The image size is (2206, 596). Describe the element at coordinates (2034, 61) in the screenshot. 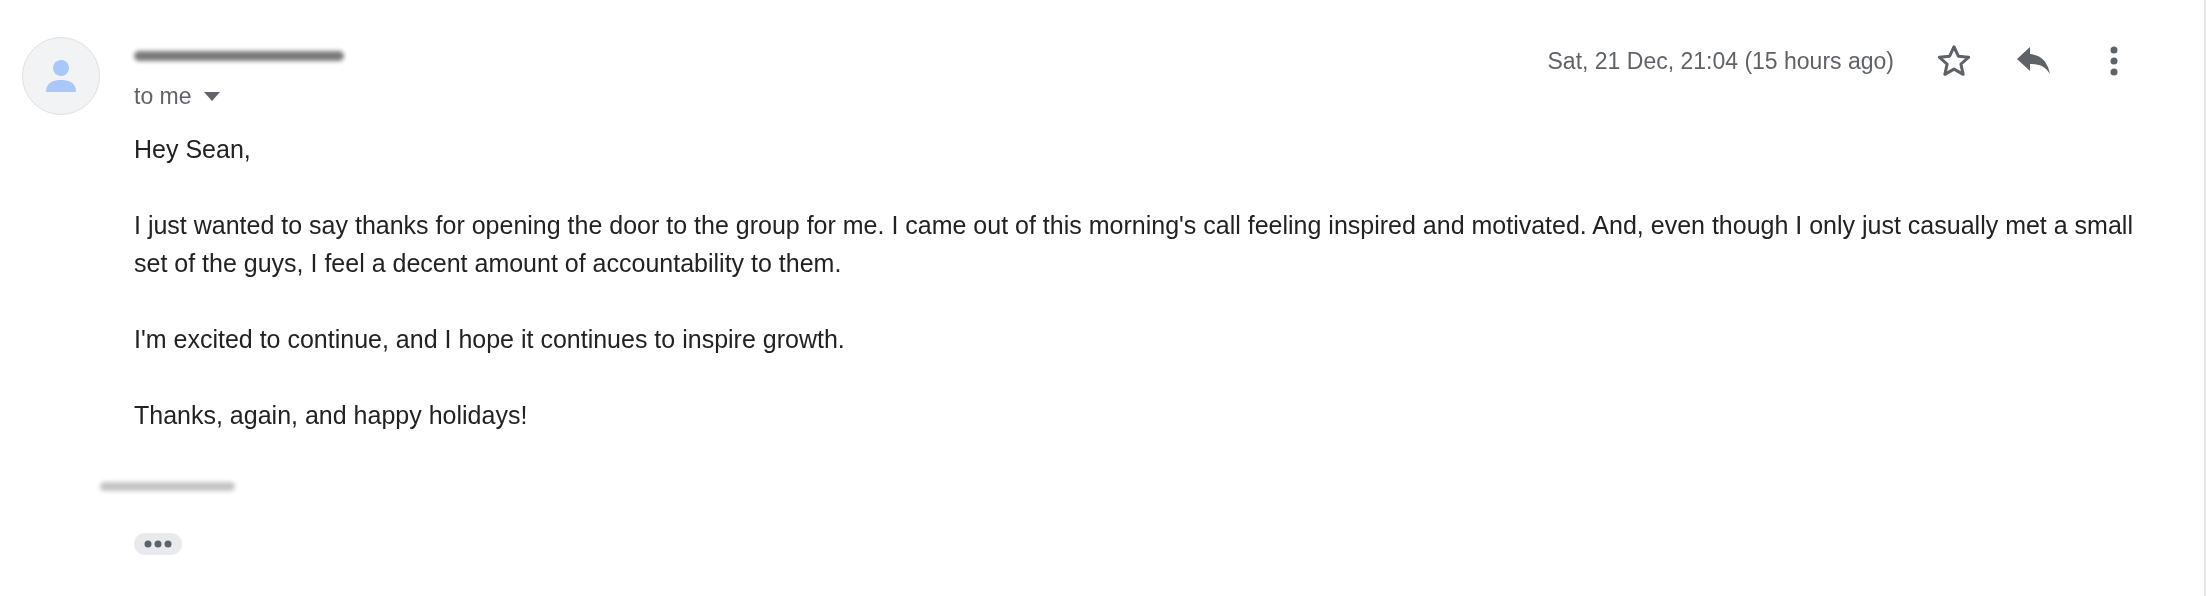

I see `reply-icon` at that location.